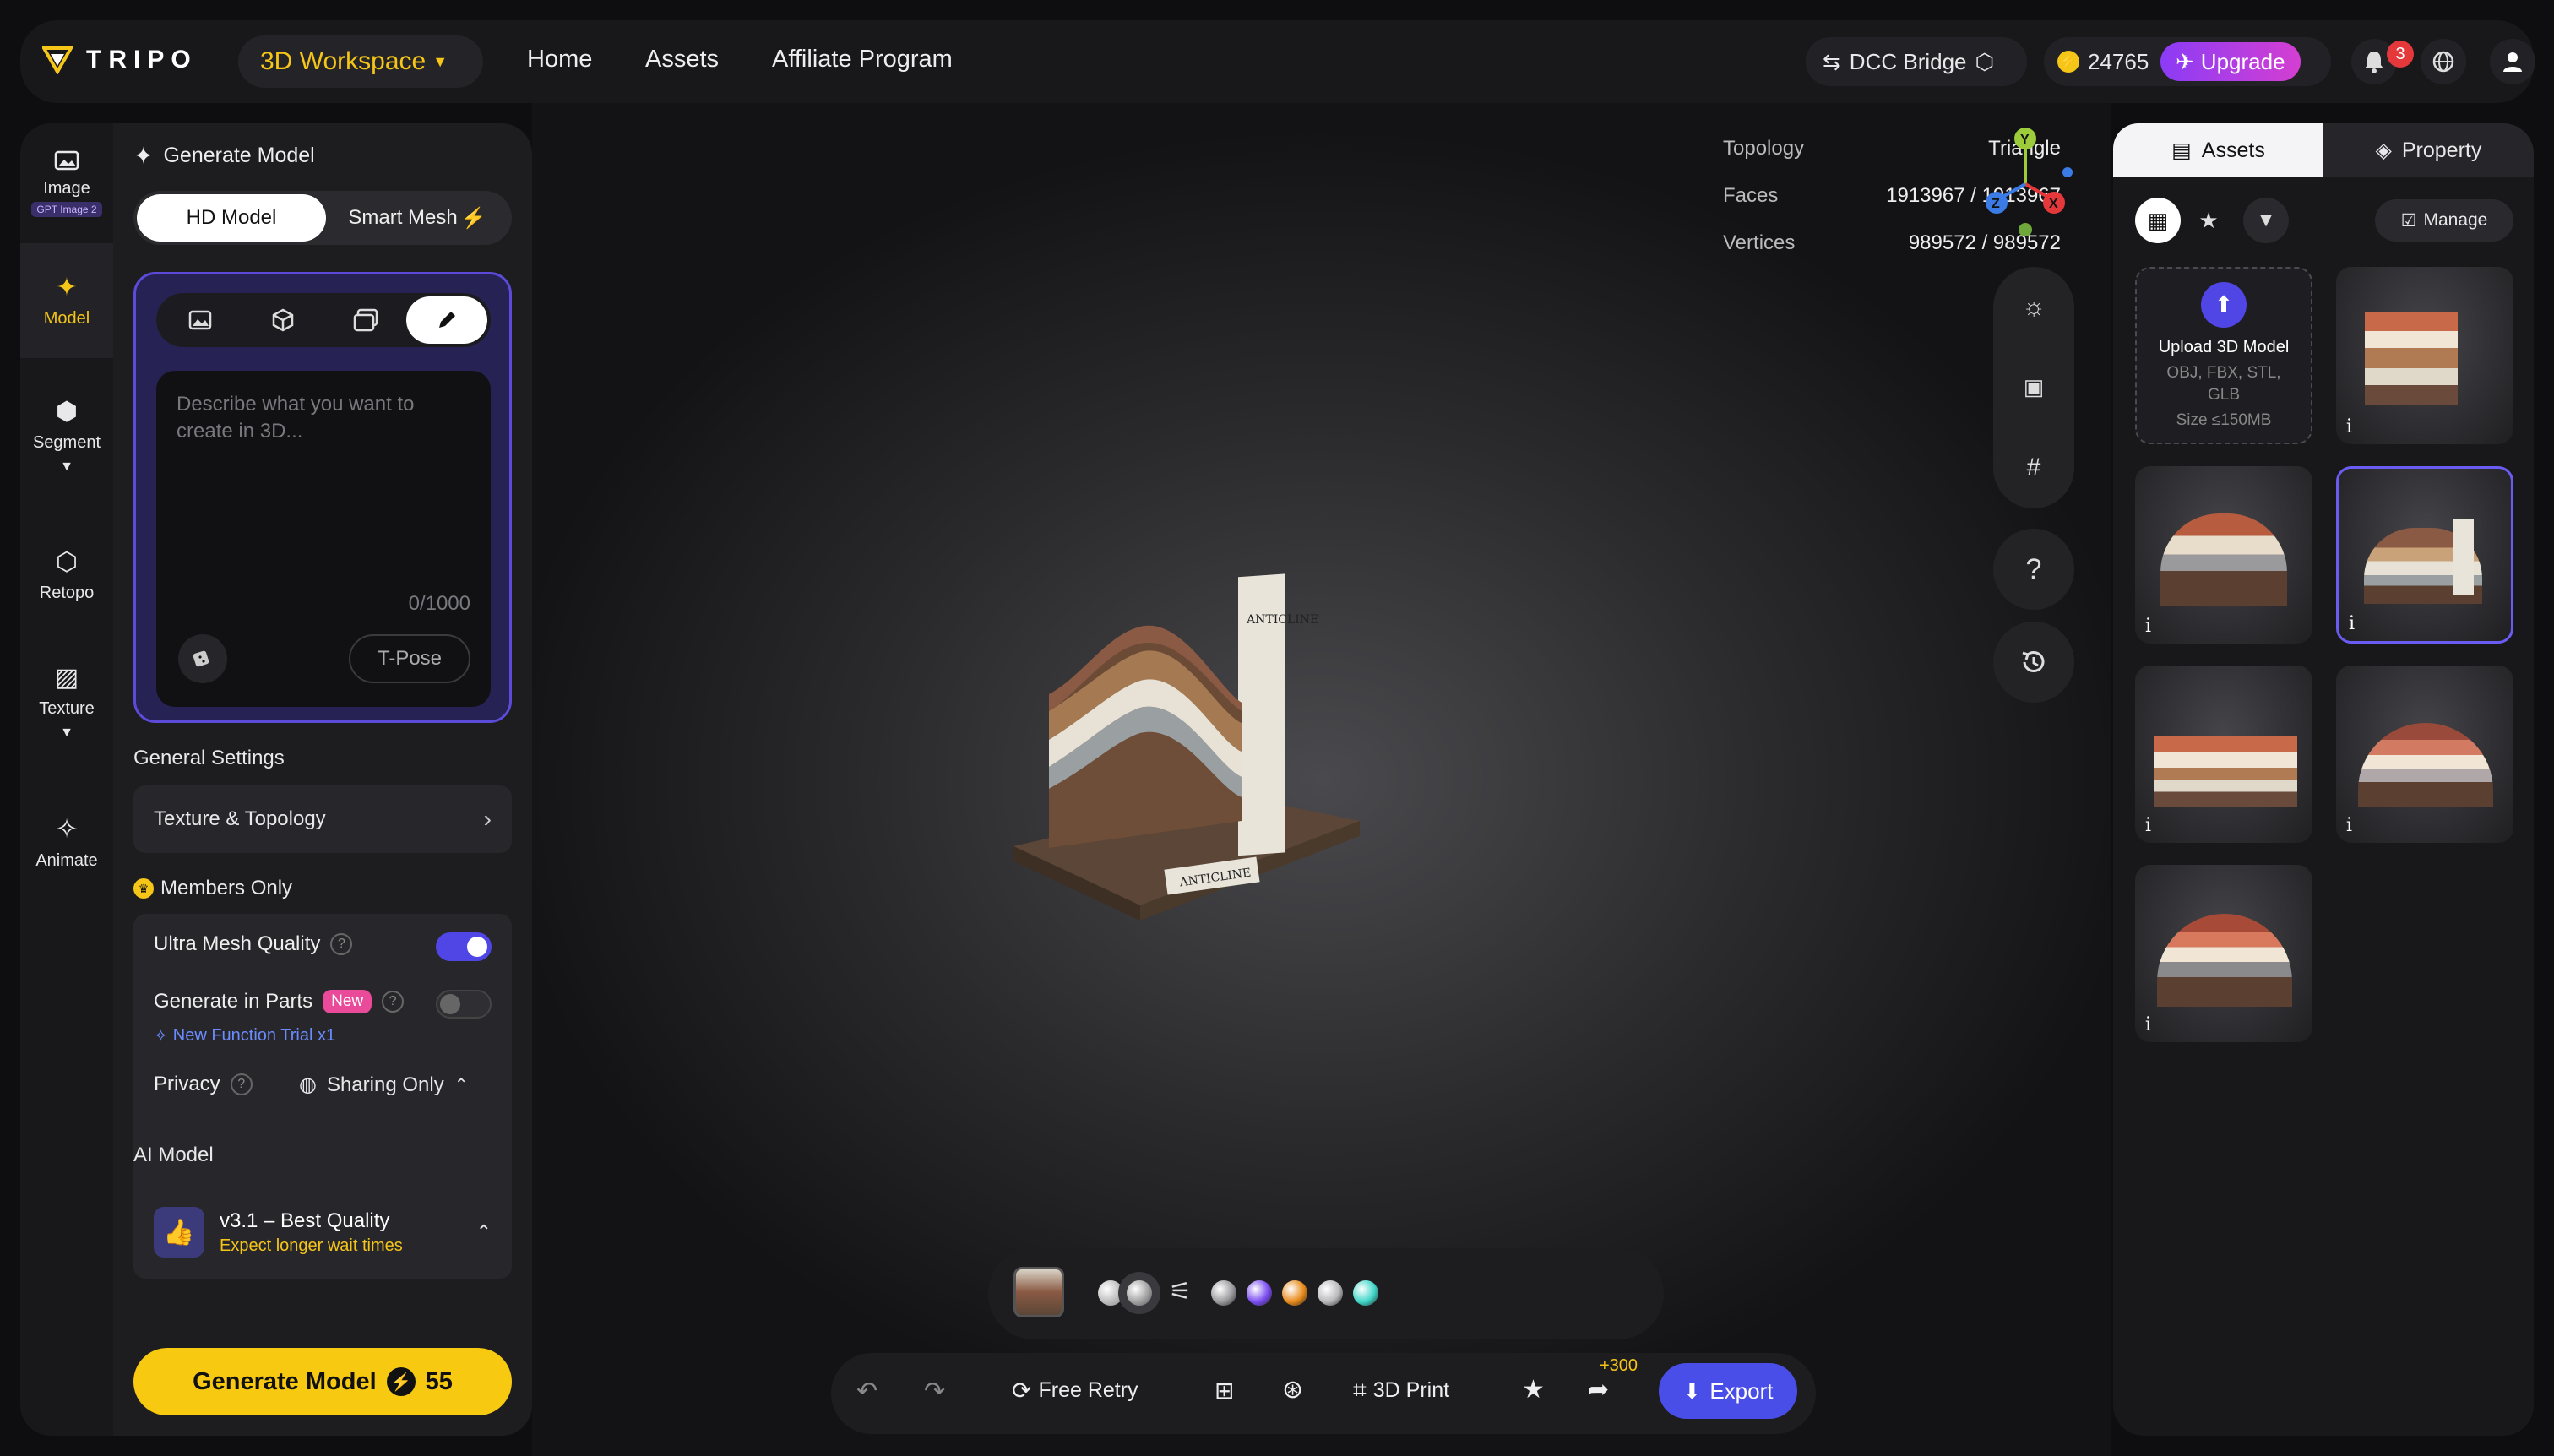 This screenshot has width=2554, height=1456. Describe the element at coordinates (2266, 220) in the screenshot. I see `filter-button: ▼` at that location.